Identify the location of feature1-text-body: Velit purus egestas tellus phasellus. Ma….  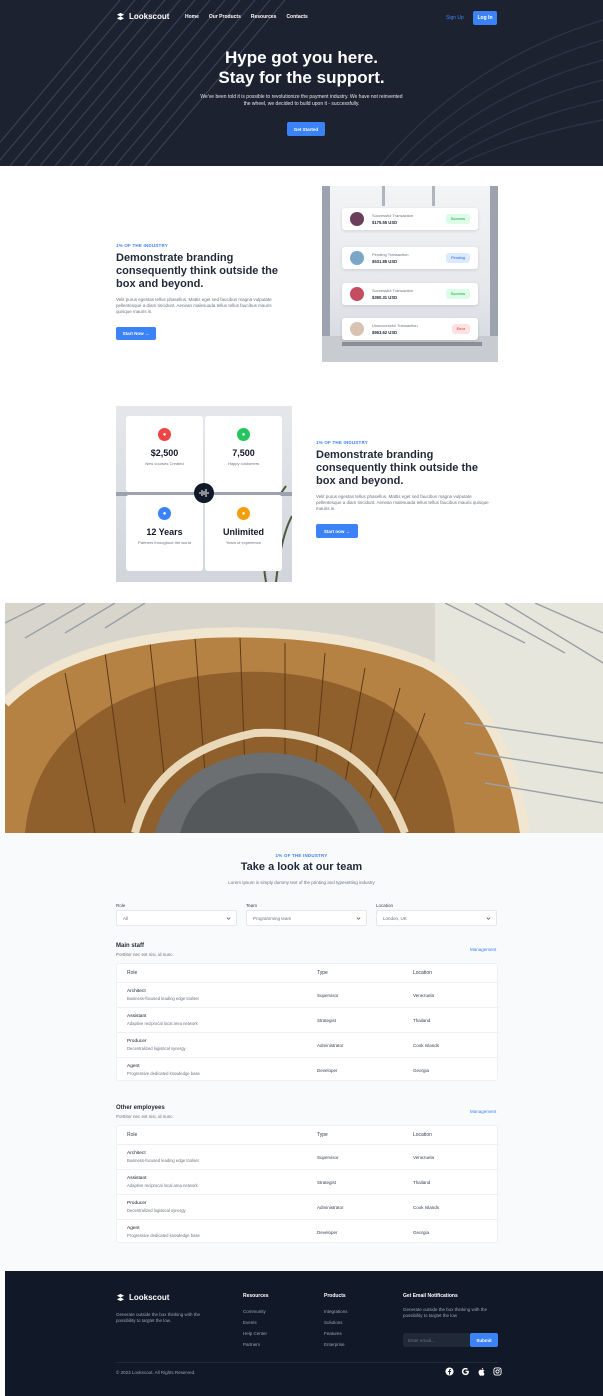
(194, 305).